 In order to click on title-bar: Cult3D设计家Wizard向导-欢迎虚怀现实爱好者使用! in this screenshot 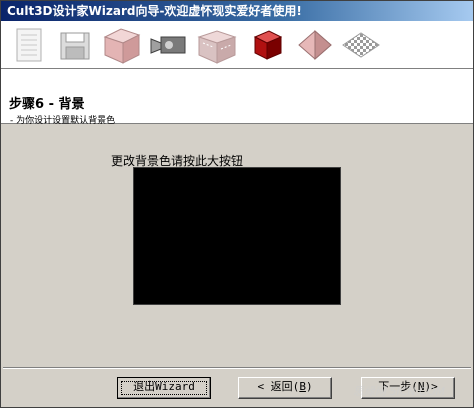, I will do `click(237, 11)`.